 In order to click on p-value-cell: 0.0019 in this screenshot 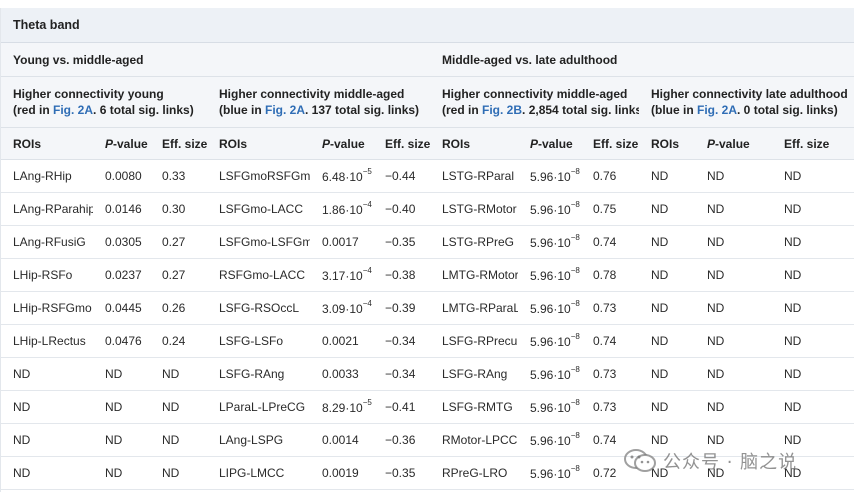, I will do `click(341, 473)`.